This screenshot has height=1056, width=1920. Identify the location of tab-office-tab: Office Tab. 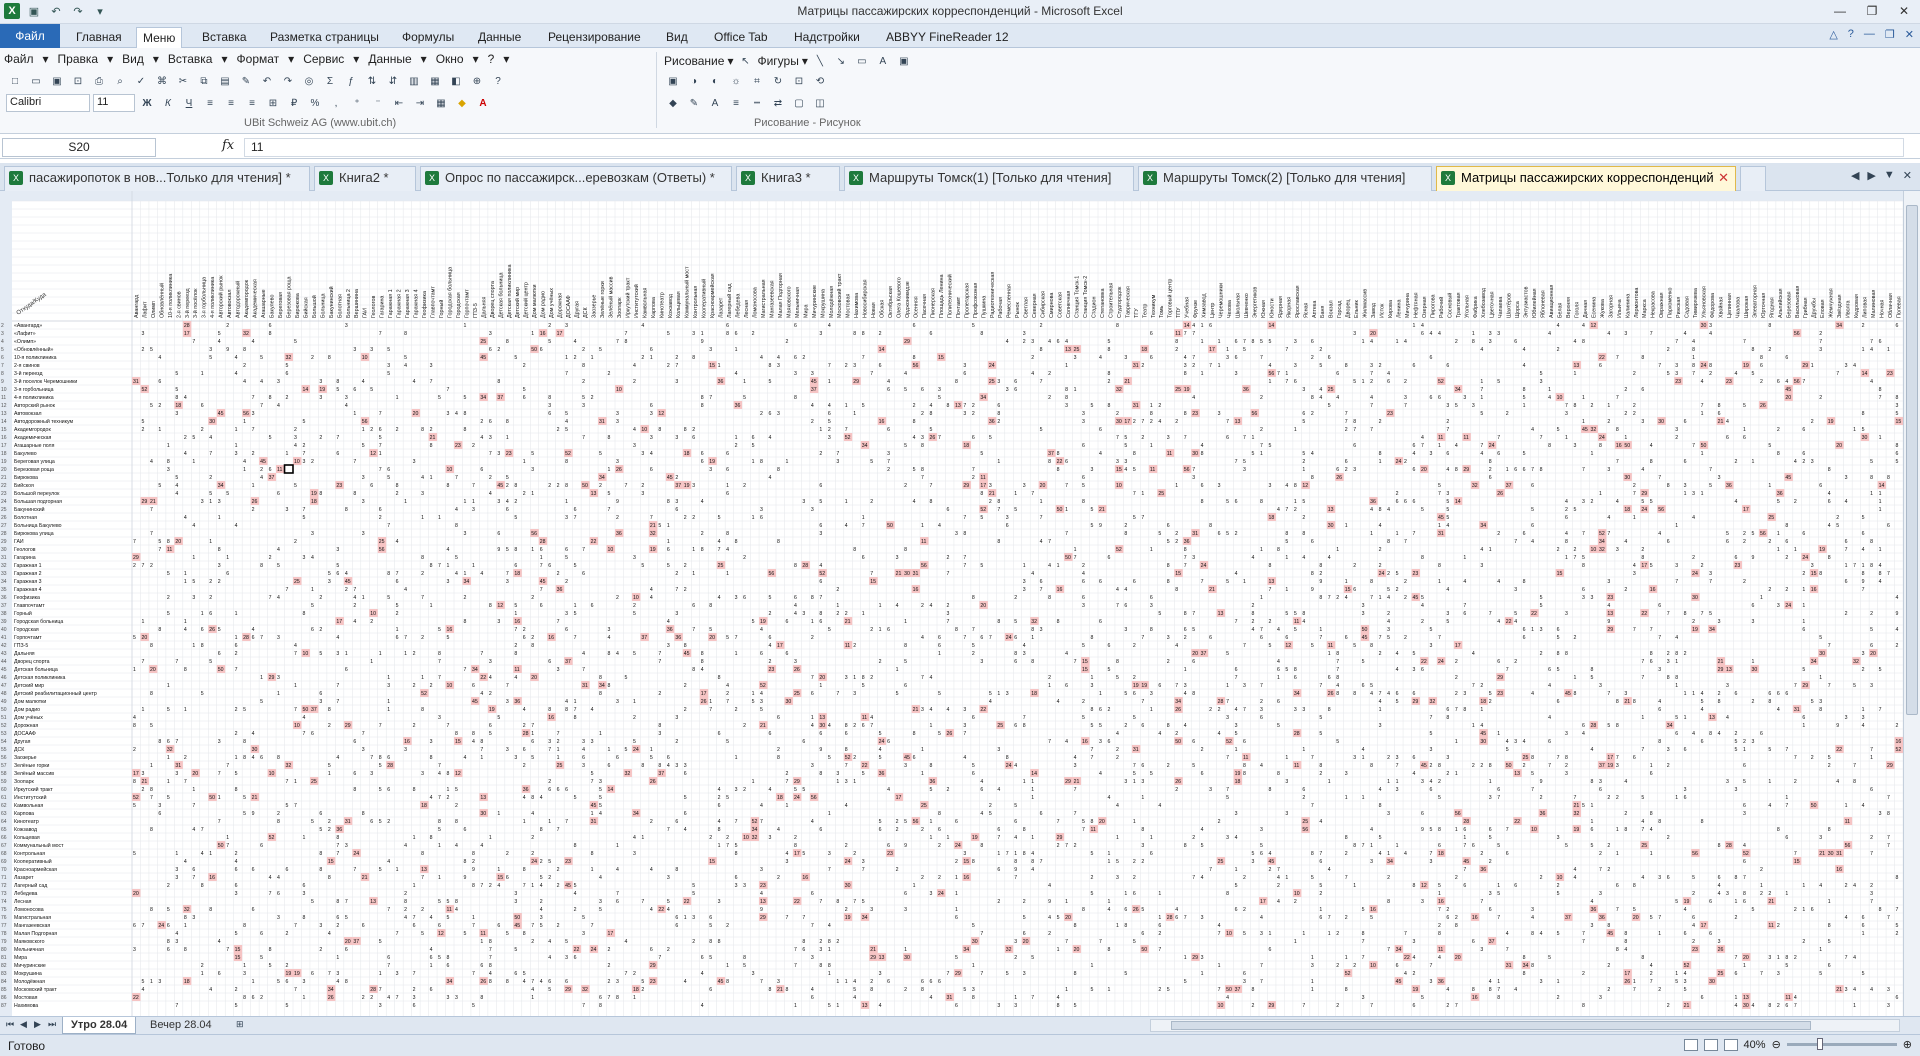
(741, 37).